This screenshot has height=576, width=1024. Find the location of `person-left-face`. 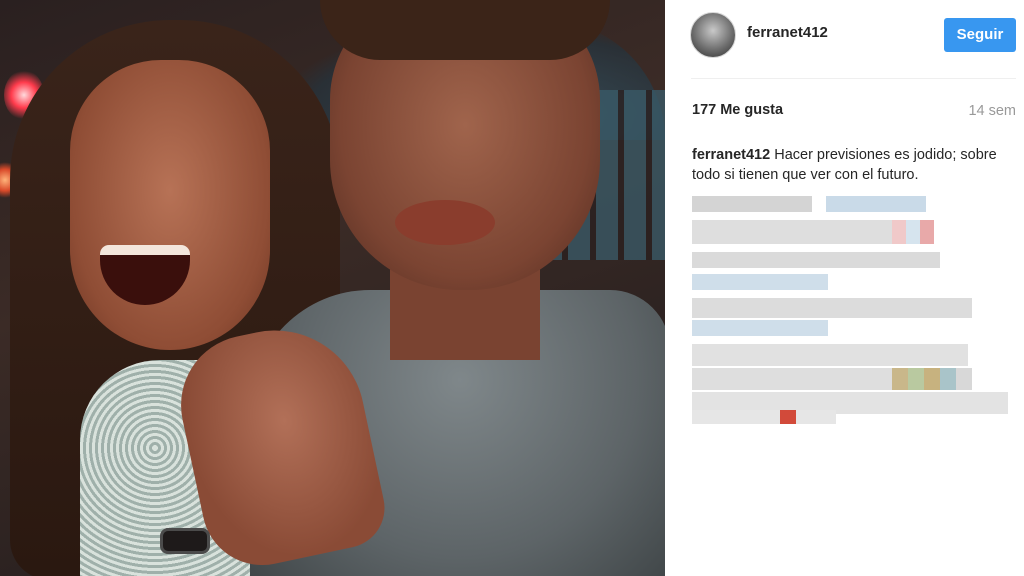

person-left-face is located at coordinates (170, 205).